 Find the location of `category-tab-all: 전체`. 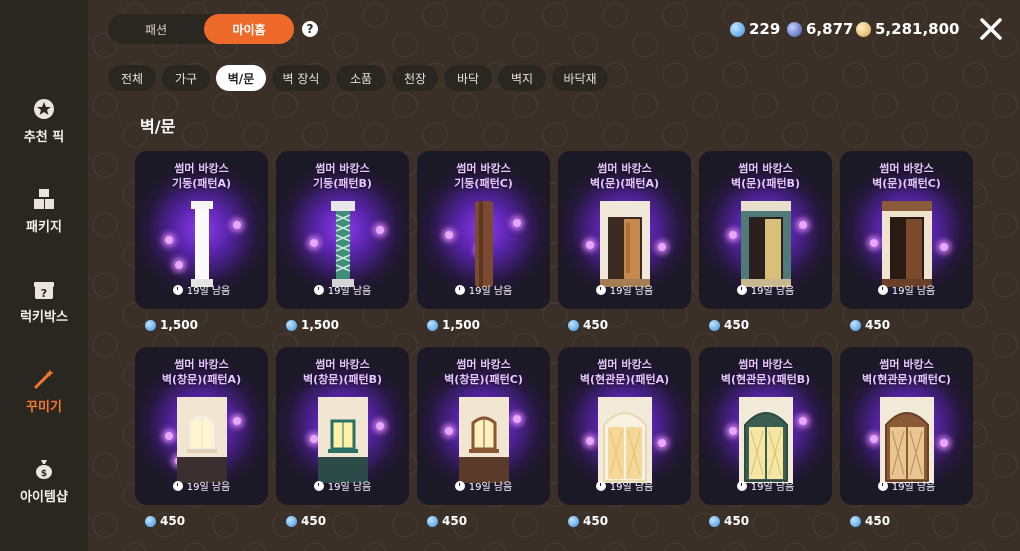

category-tab-all: 전체 is located at coordinates (132, 78).